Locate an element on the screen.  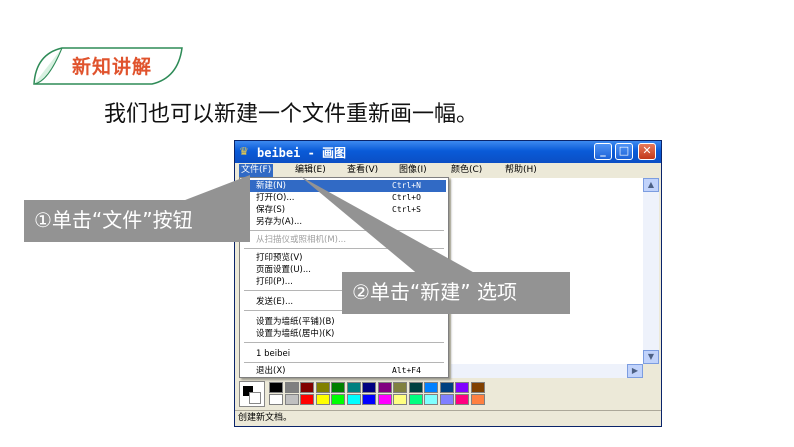
callout-step-1: ①单击“文件”按钮 is located at coordinates (137, 221).